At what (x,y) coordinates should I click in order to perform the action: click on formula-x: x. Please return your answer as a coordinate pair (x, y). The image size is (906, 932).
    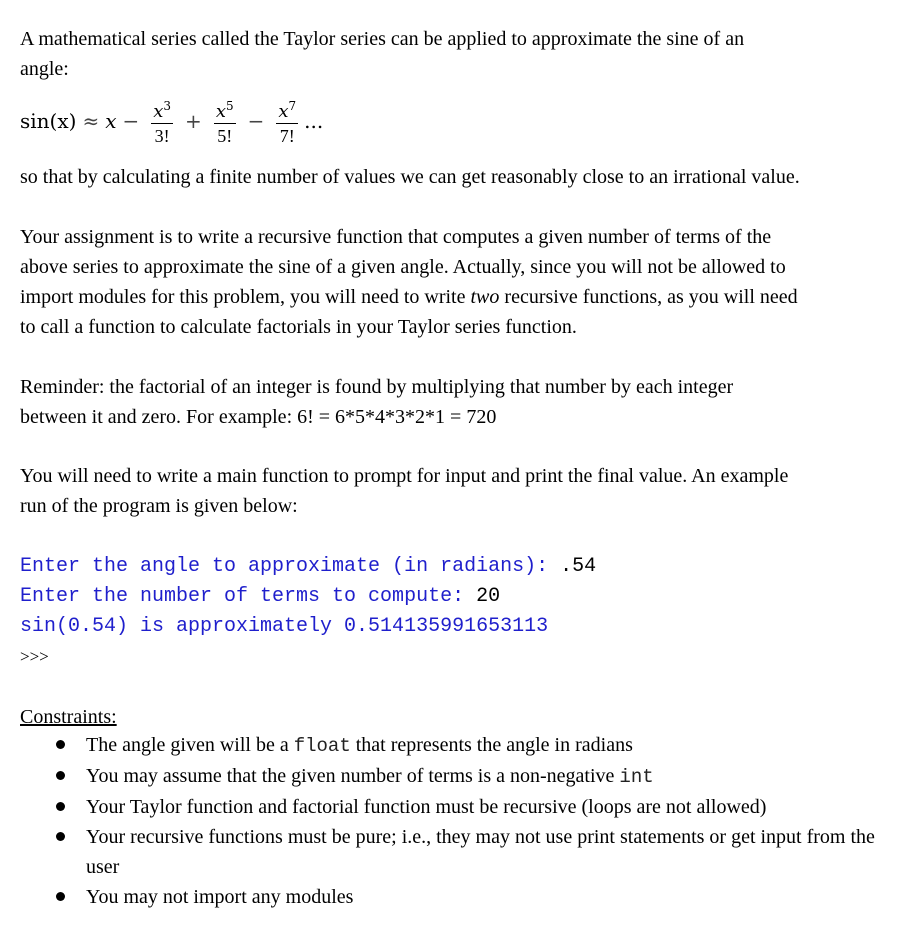
    Looking at the image, I should click on (111, 121).